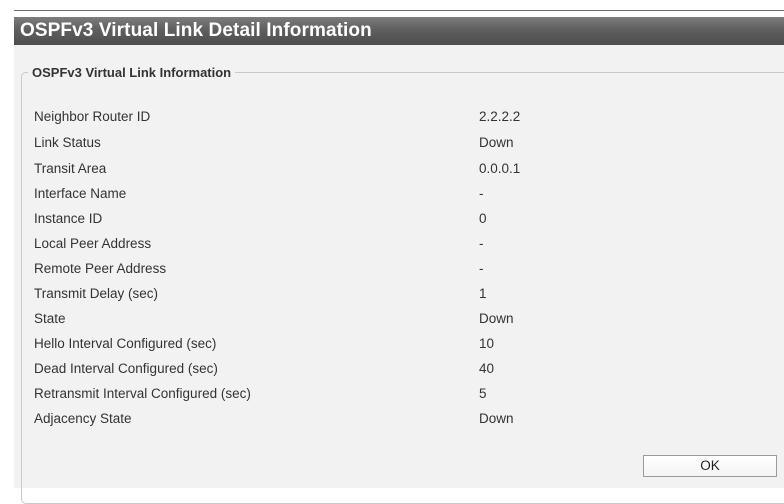 The height and width of the screenshot is (504, 784). I want to click on info-row-state: State Down, so click(384, 319).